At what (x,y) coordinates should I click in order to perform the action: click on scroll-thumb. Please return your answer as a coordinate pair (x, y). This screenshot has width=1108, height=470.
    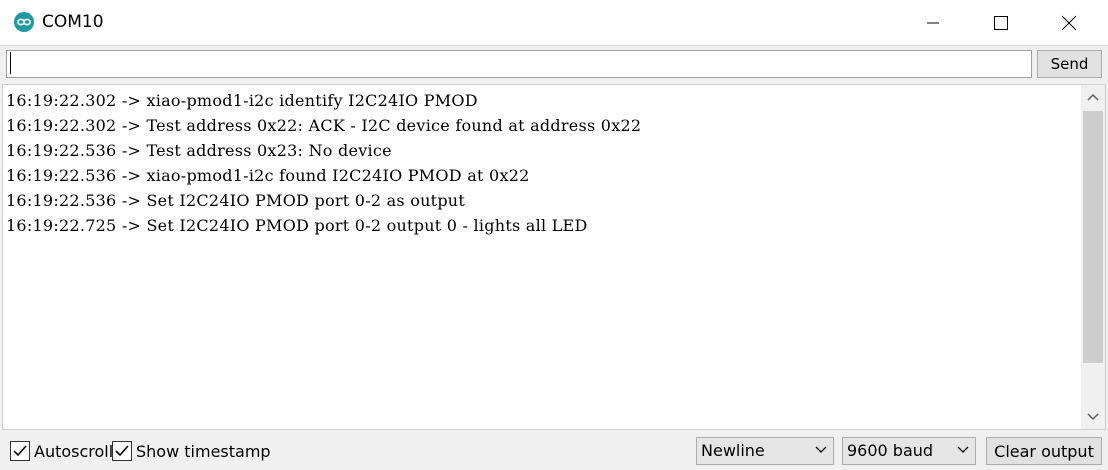
    Looking at the image, I should click on (1093, 237).